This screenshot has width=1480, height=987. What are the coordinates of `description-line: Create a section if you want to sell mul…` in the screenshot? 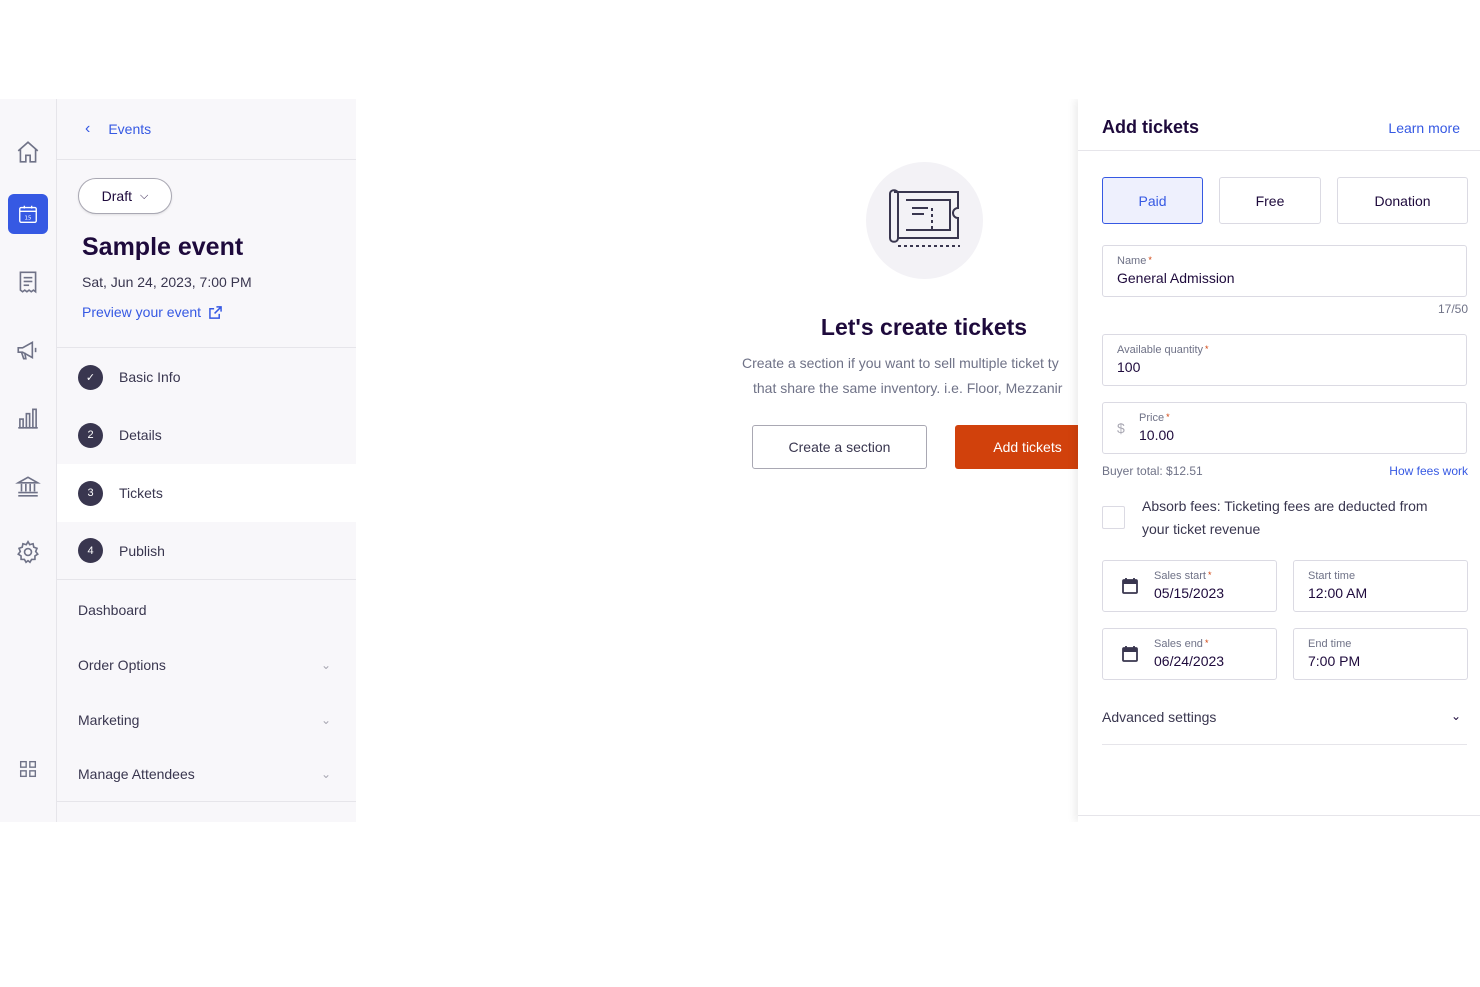 It's located at (900, 363).